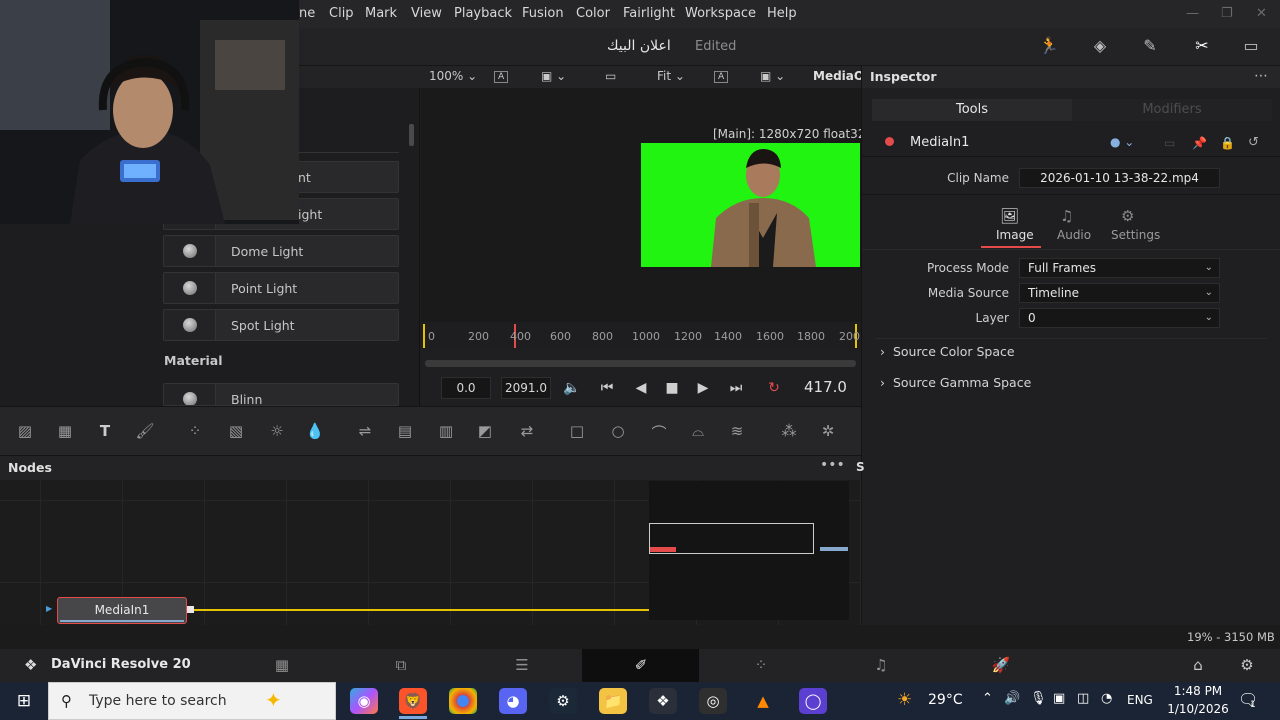  Describe the element at coordinates (513, 701) in the screenshot. I see `discord-icon: ◕` at that location.